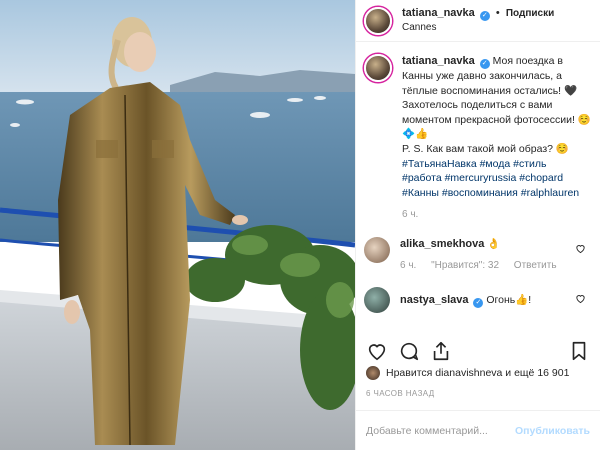 This screenshot has width=600, height=450. I want to click on header-text: tatiana_navka ✓ • Подписки Cannes, so click(478, 20).